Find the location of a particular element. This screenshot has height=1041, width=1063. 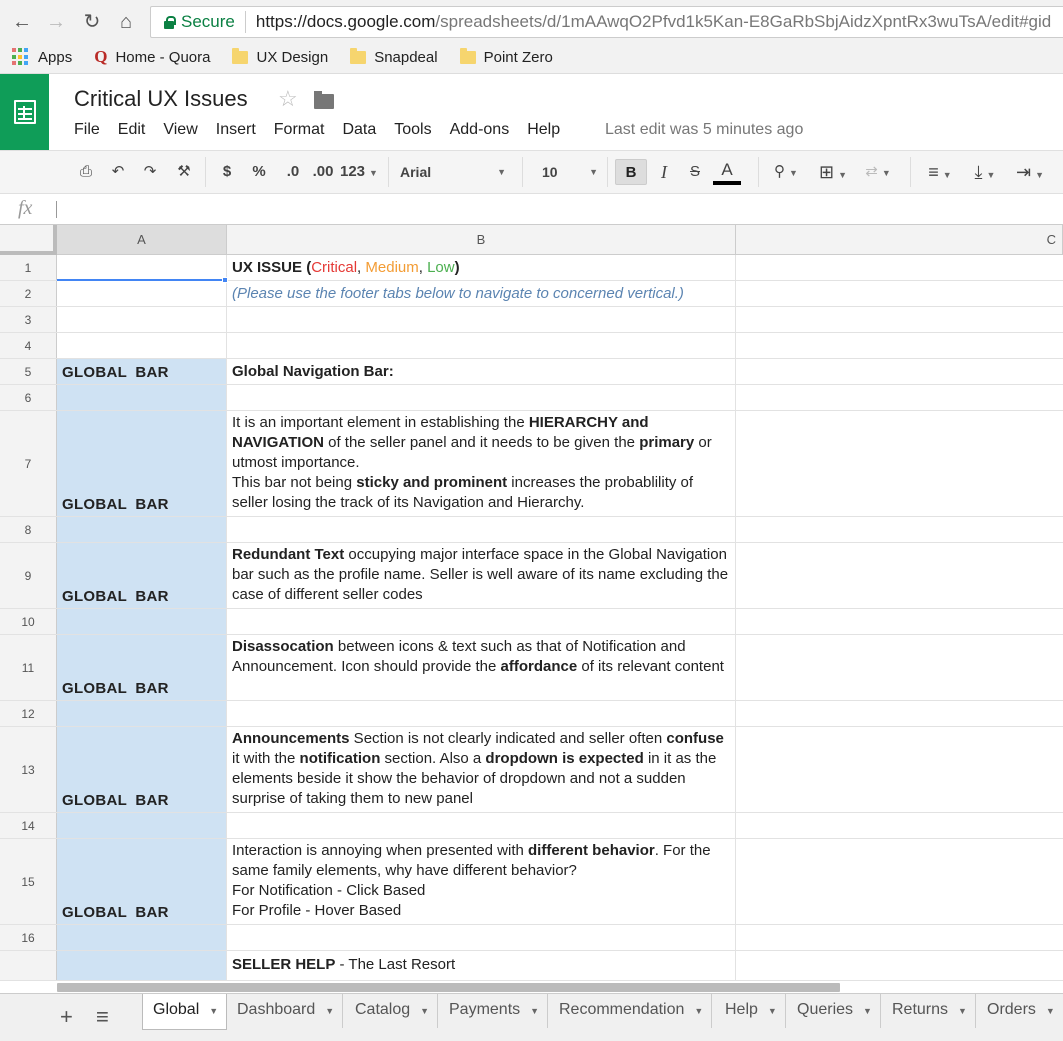

cell-b16 is located at coordinates (481, 937).